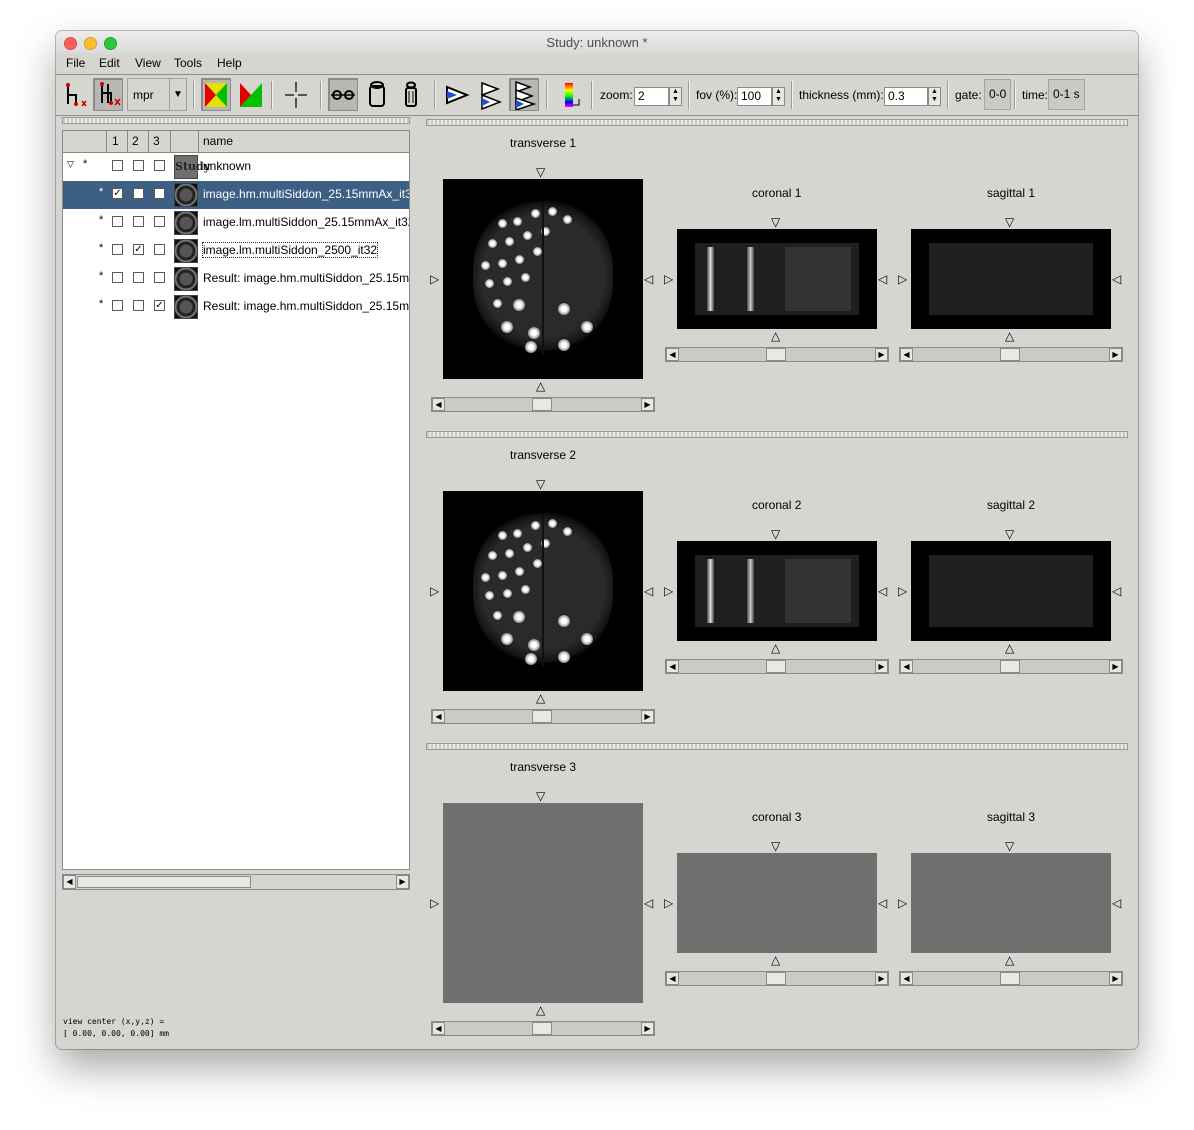 This screenshot has width=1194, height=1130. Describe the element at coordinates (778, 96) in the screenshot. I see `fov-stepper: ▲ ▼` at that location.